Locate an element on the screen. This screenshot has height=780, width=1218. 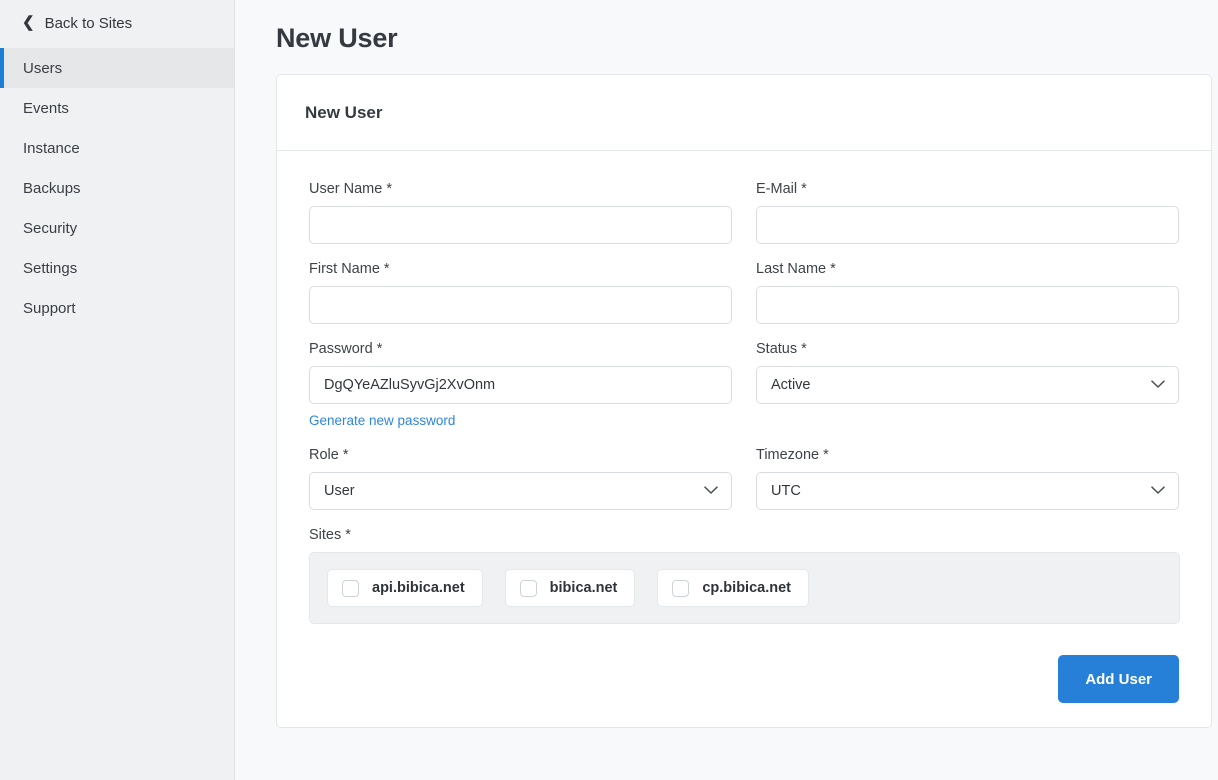
sidebar-item-support: Support is located at coordinates (117, 308).